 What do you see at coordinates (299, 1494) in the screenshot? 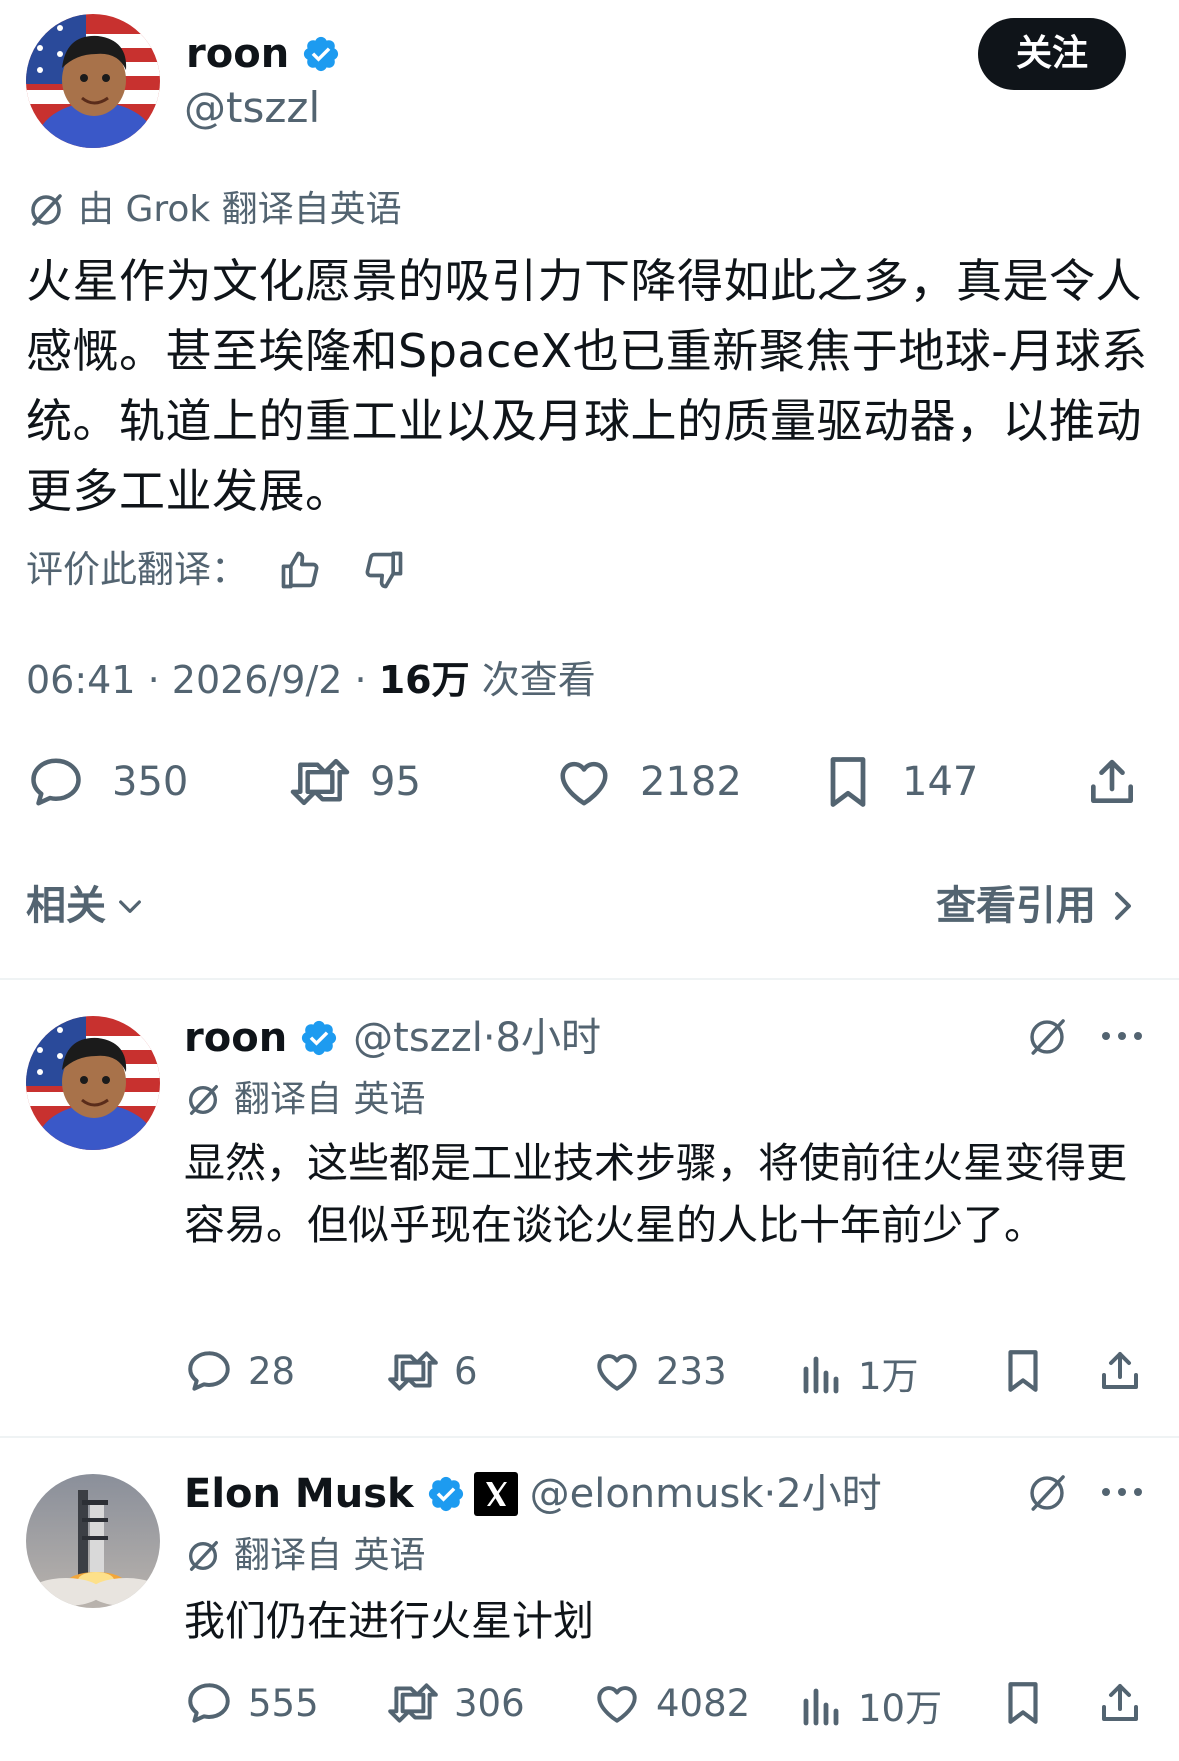
I see `reply-author-name: Elon Musk` at bounding box center [299, 1494].